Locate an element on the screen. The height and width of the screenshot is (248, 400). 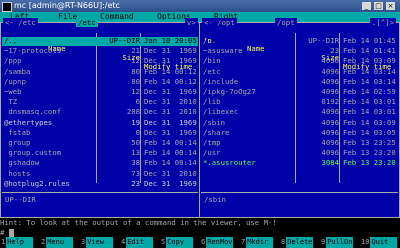
fkey-label: Quit is located at coordinates (384, 242).